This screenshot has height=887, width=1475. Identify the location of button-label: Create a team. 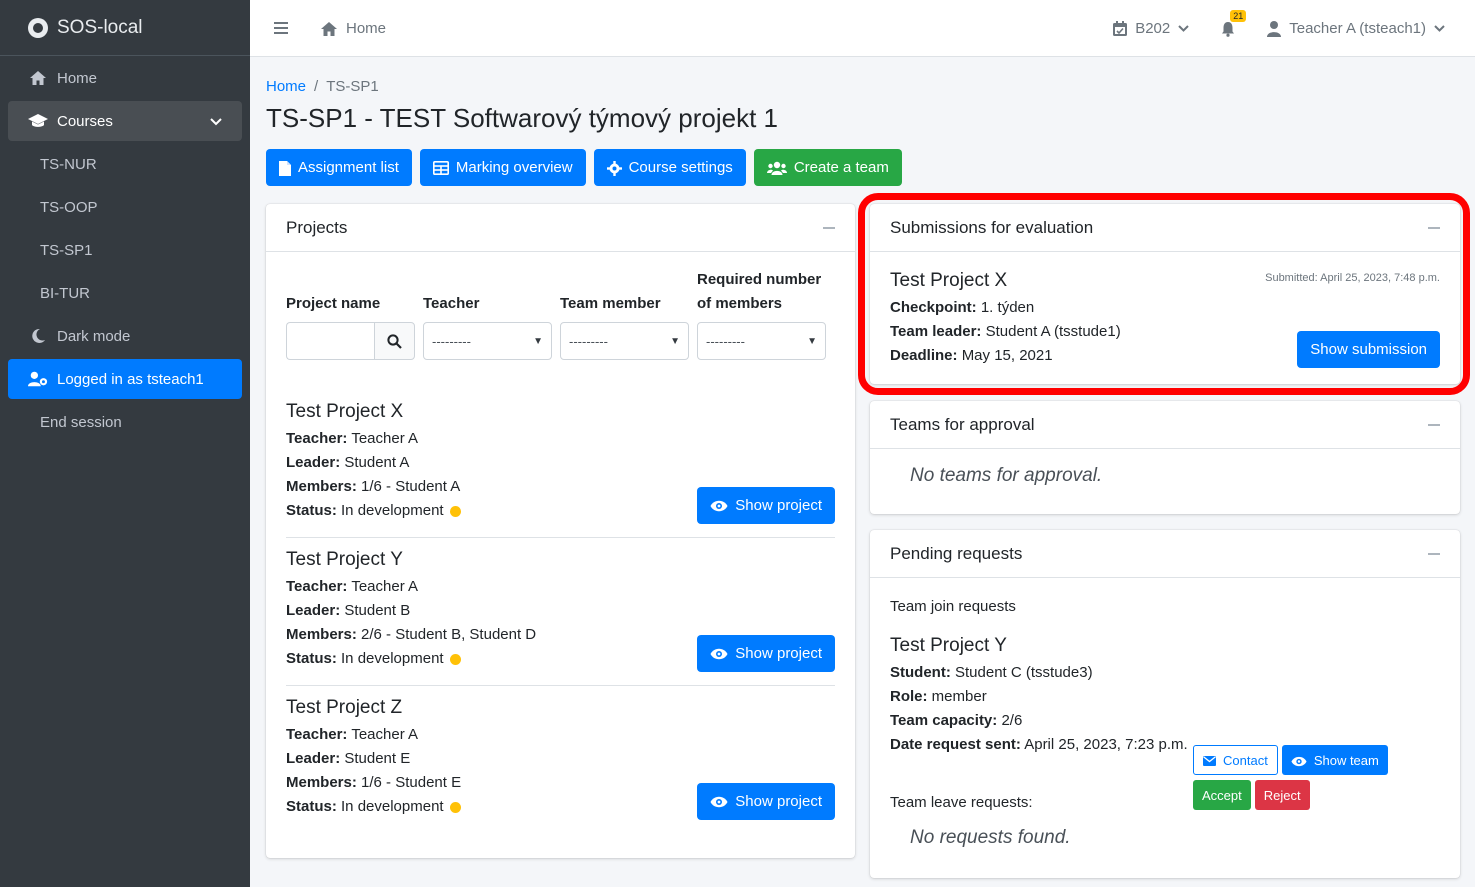
(841, 167).